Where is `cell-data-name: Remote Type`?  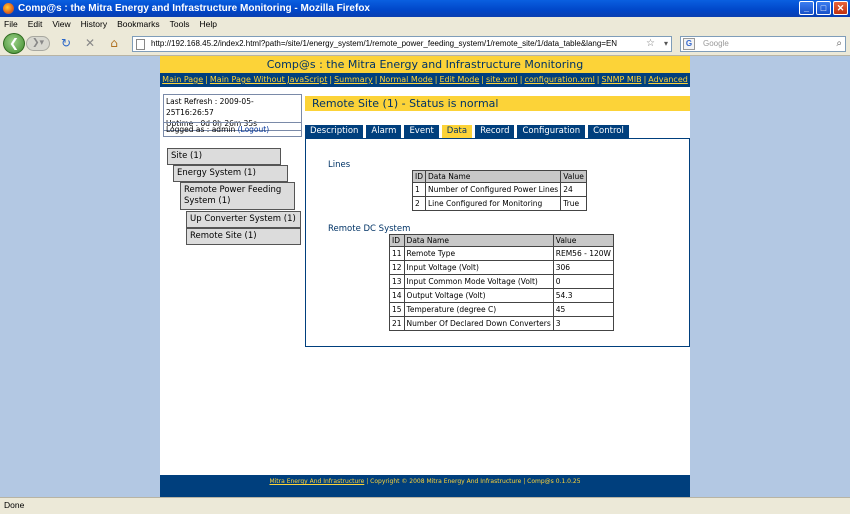
cell-data-name: Remote Type is located at coordinates (478, 253).